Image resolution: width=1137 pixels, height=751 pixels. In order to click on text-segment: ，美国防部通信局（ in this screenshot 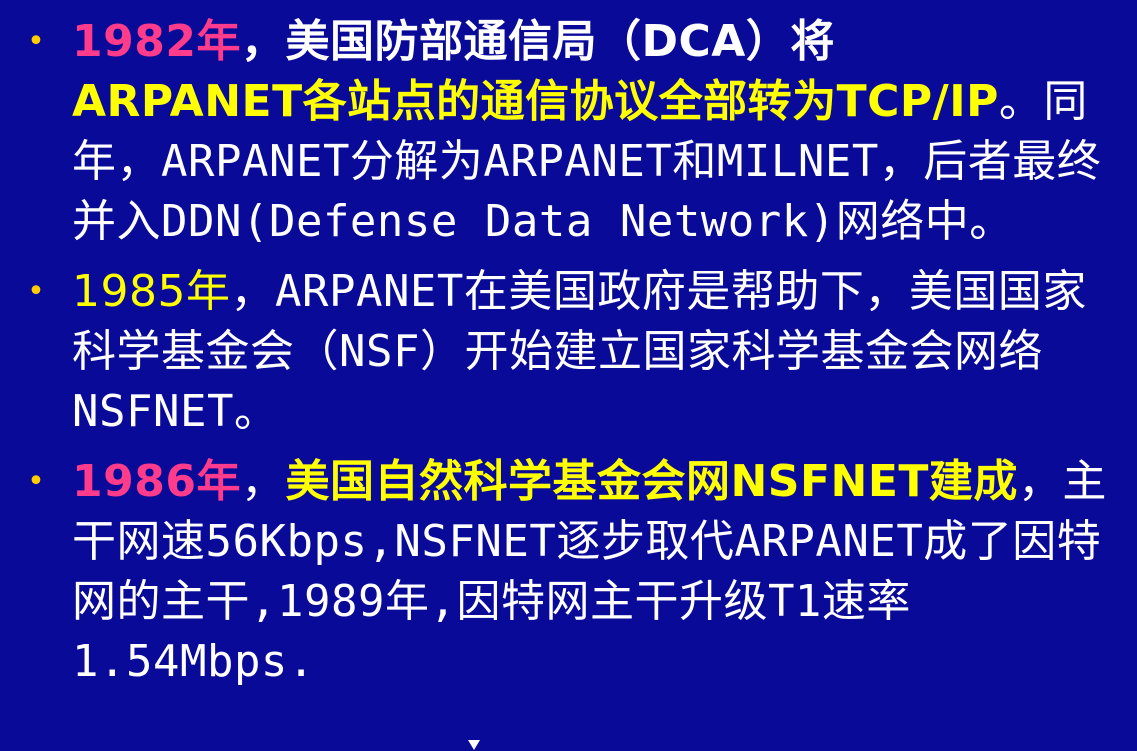, I will do `click(441, 41)`.